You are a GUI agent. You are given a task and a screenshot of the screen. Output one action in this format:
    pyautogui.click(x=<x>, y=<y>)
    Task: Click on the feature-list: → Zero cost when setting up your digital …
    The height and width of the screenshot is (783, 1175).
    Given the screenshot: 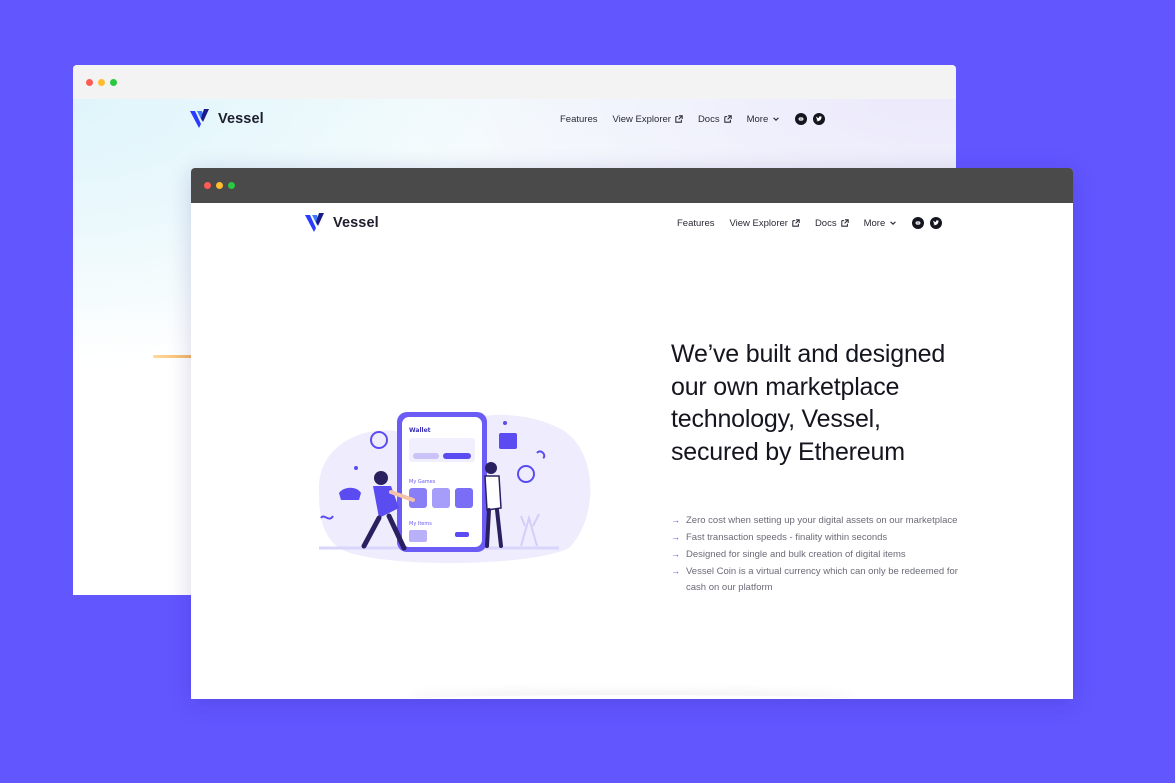 What is the action you would take?
    pyautogui.click(x=816, y=555)
    